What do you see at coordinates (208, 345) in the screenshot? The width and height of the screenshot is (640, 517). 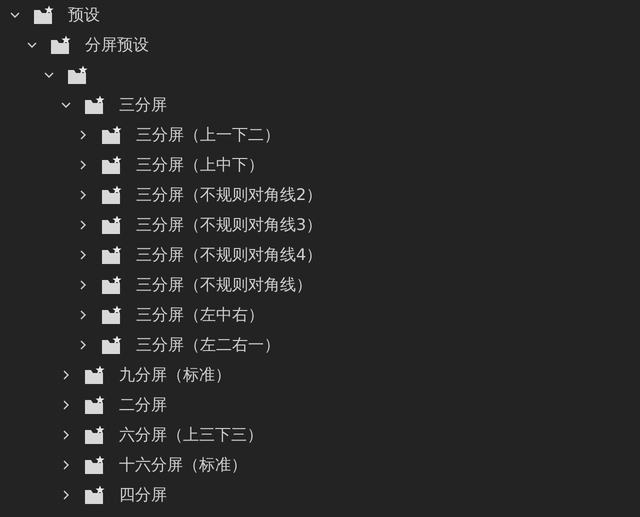 I see `tree-item-label: 三分屏（左二右一）` at bounding box center [208, 345].